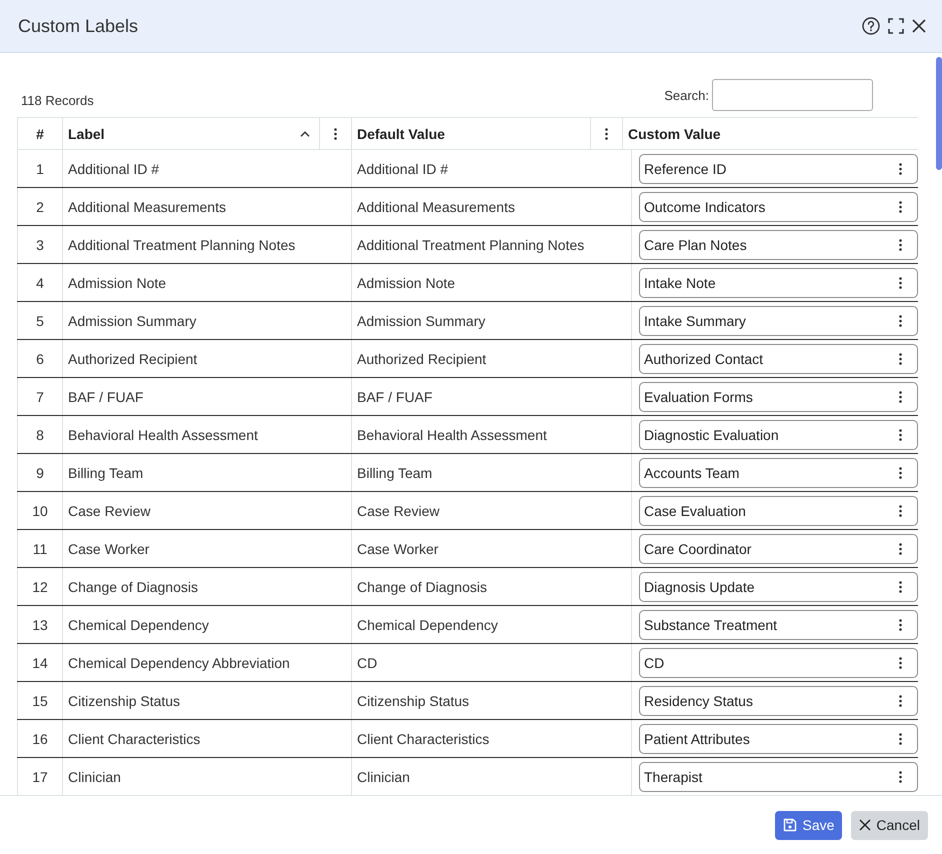 This screenshot has width=942, height=854. I want to click on row-number-cell: 14, so click(39, 662).